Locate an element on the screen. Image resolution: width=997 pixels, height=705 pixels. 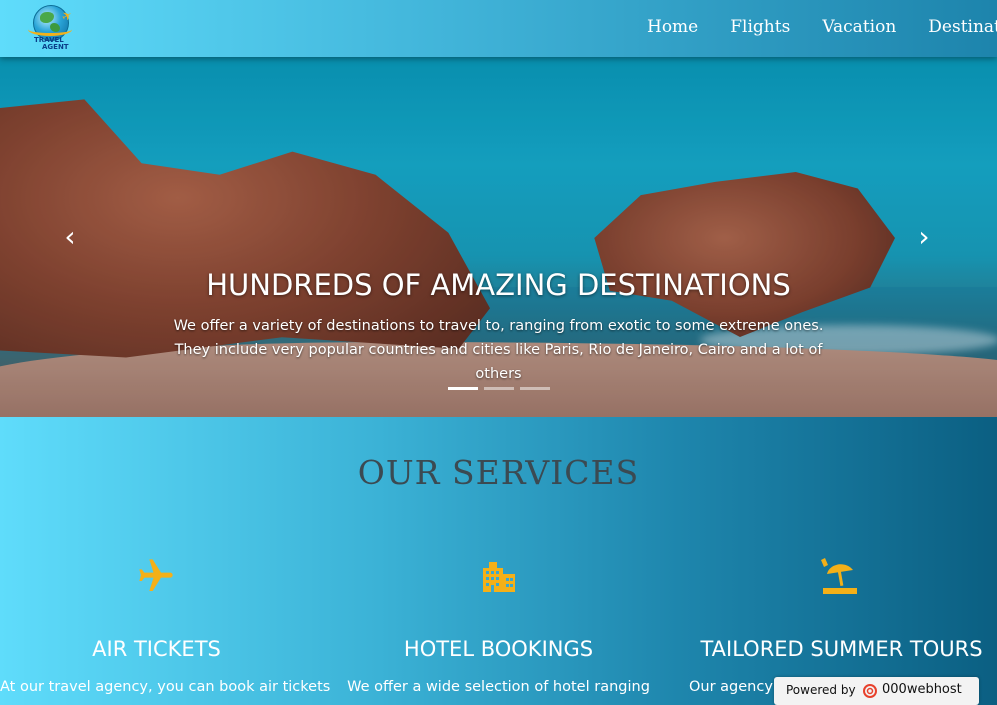
nav-home-link: Home is located at coordinates (672, 27).